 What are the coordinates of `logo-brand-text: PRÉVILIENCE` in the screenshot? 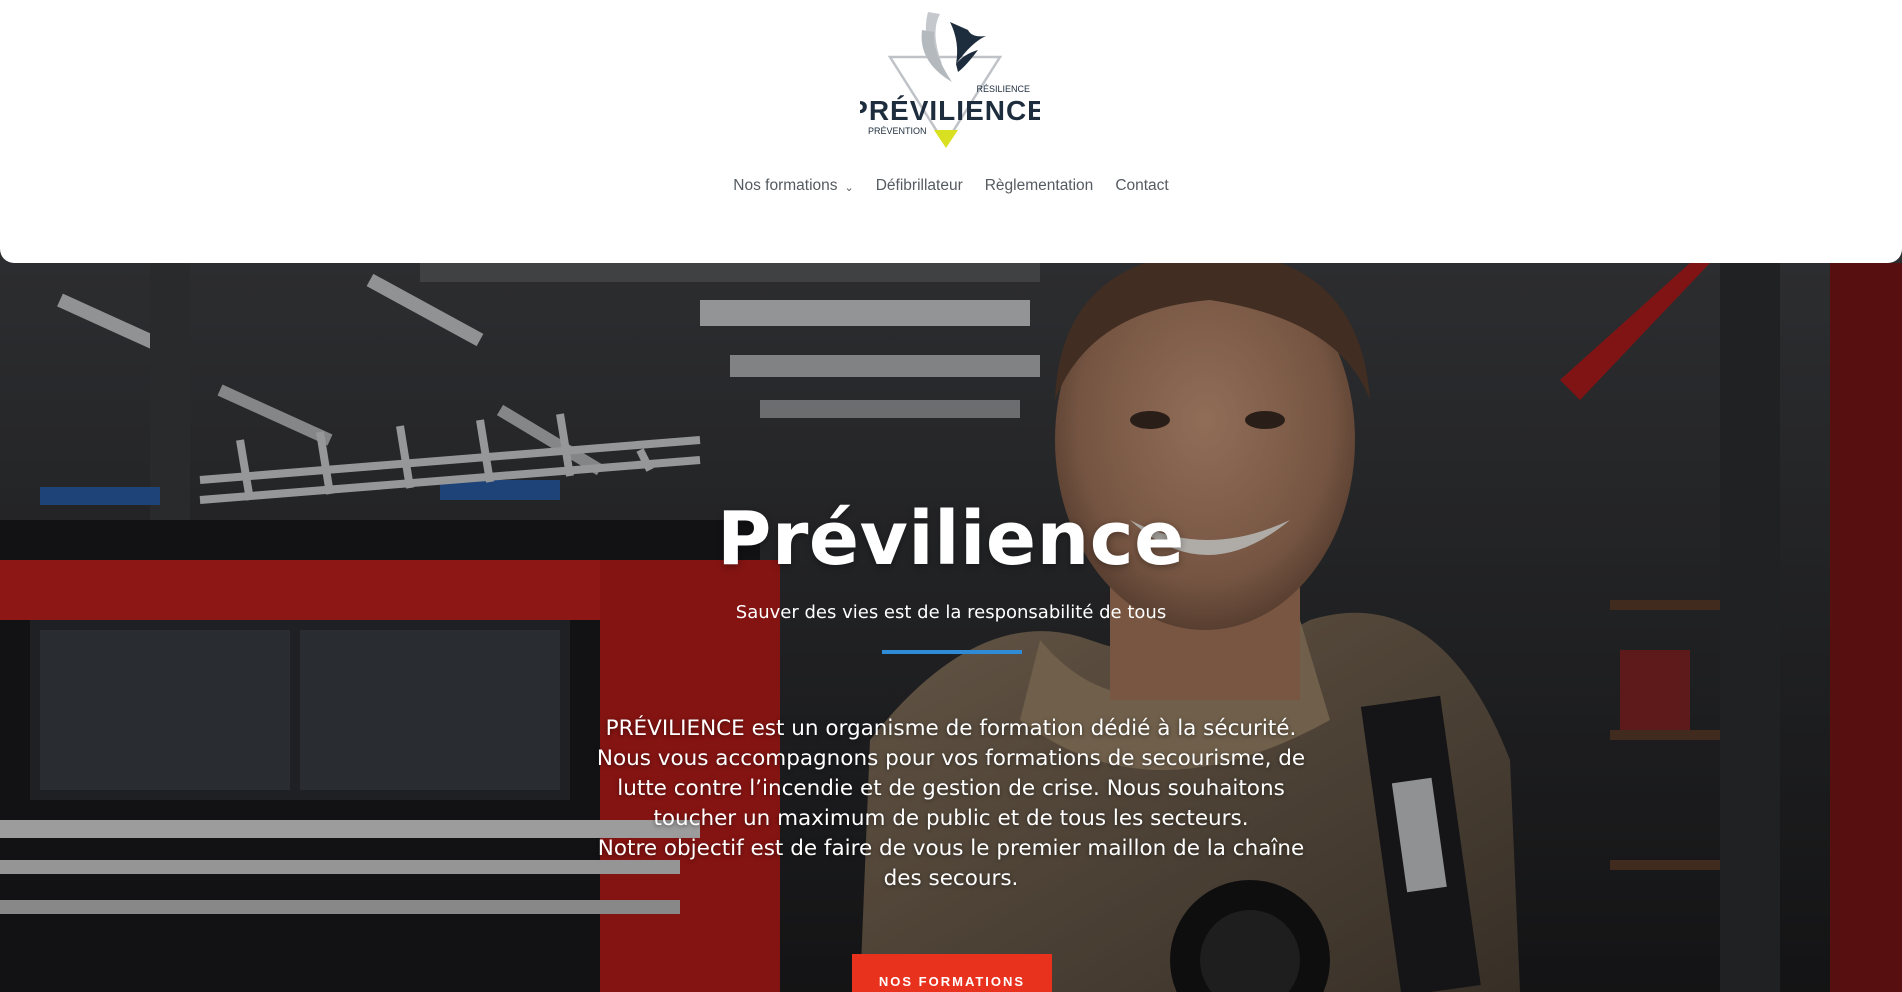 It's located at (950, 110).